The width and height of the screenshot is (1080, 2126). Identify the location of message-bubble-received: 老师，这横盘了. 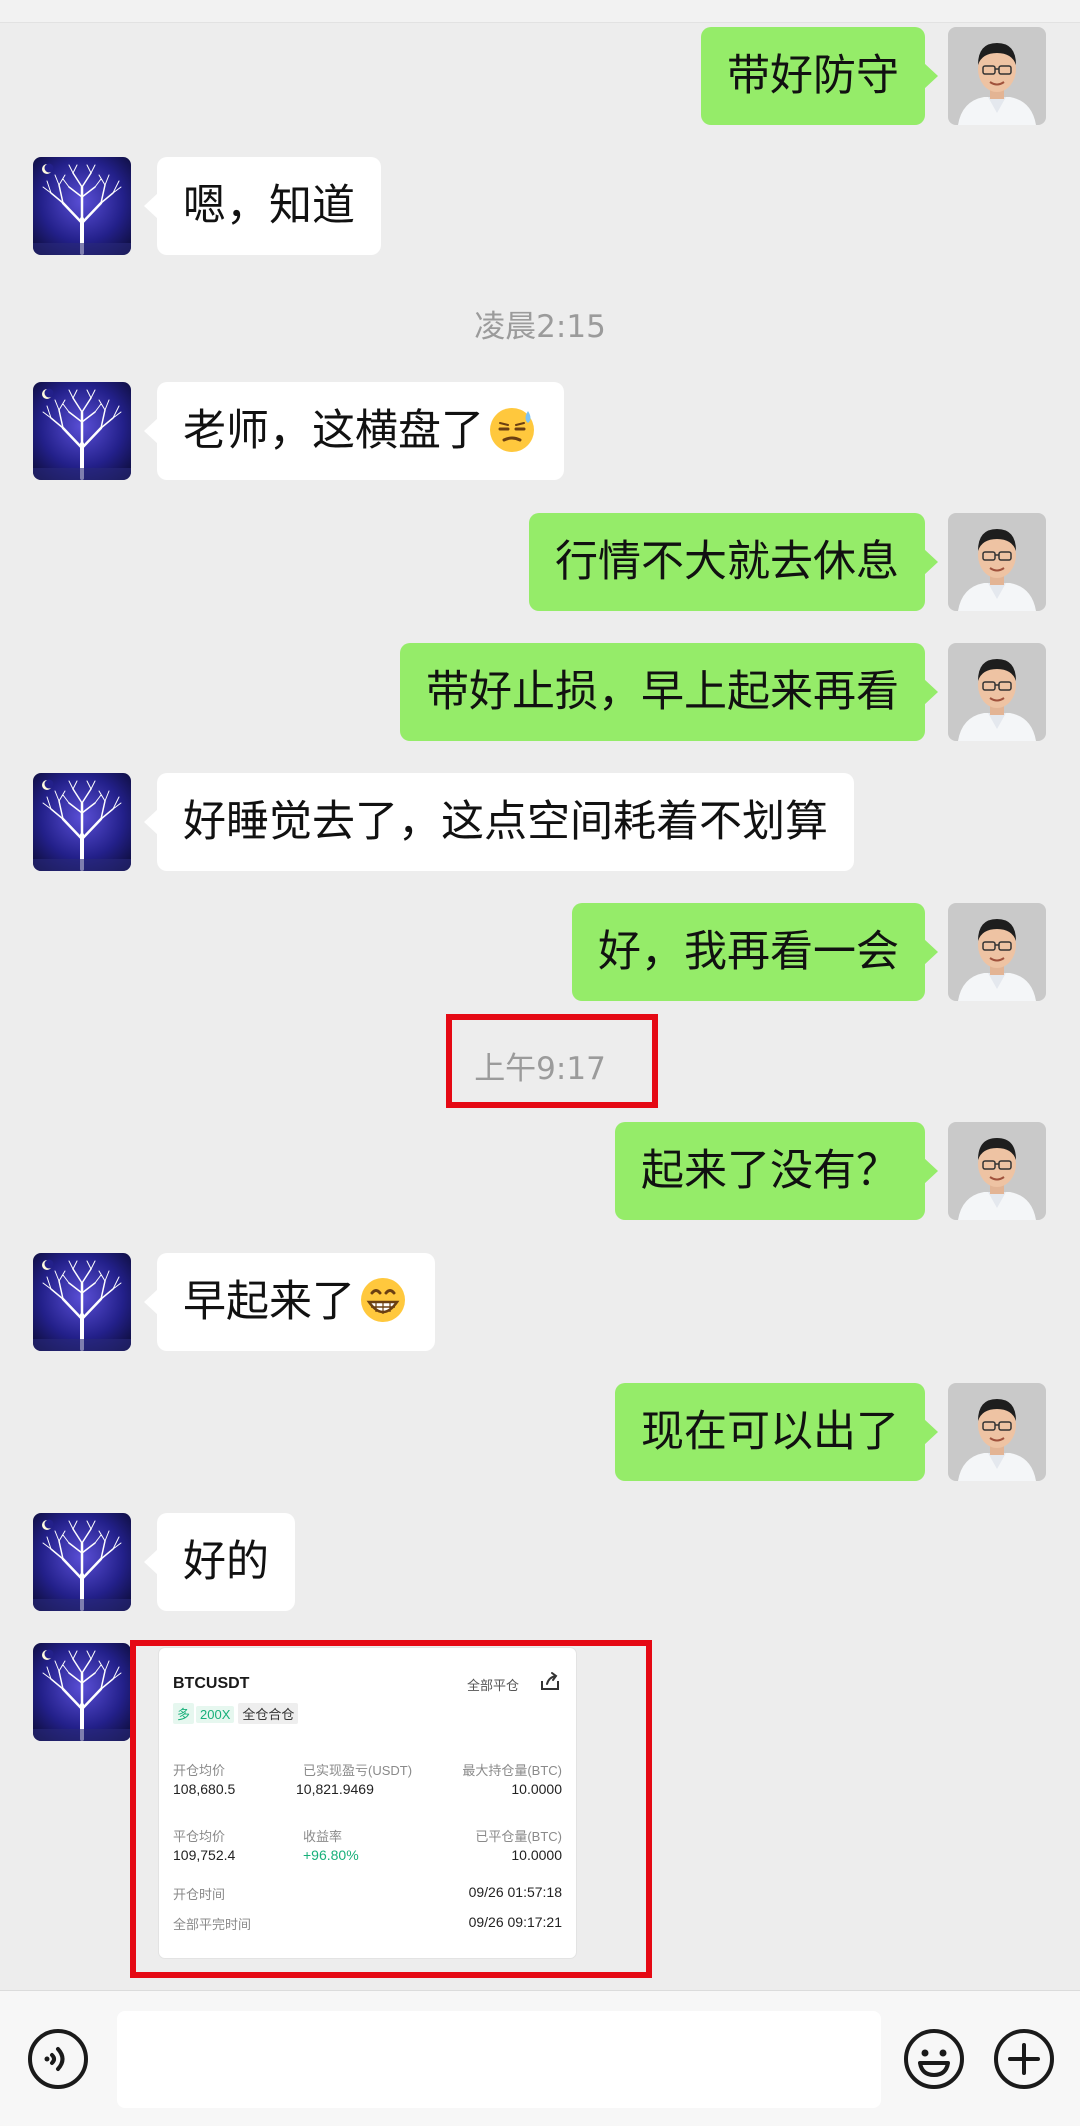
(354, 431).